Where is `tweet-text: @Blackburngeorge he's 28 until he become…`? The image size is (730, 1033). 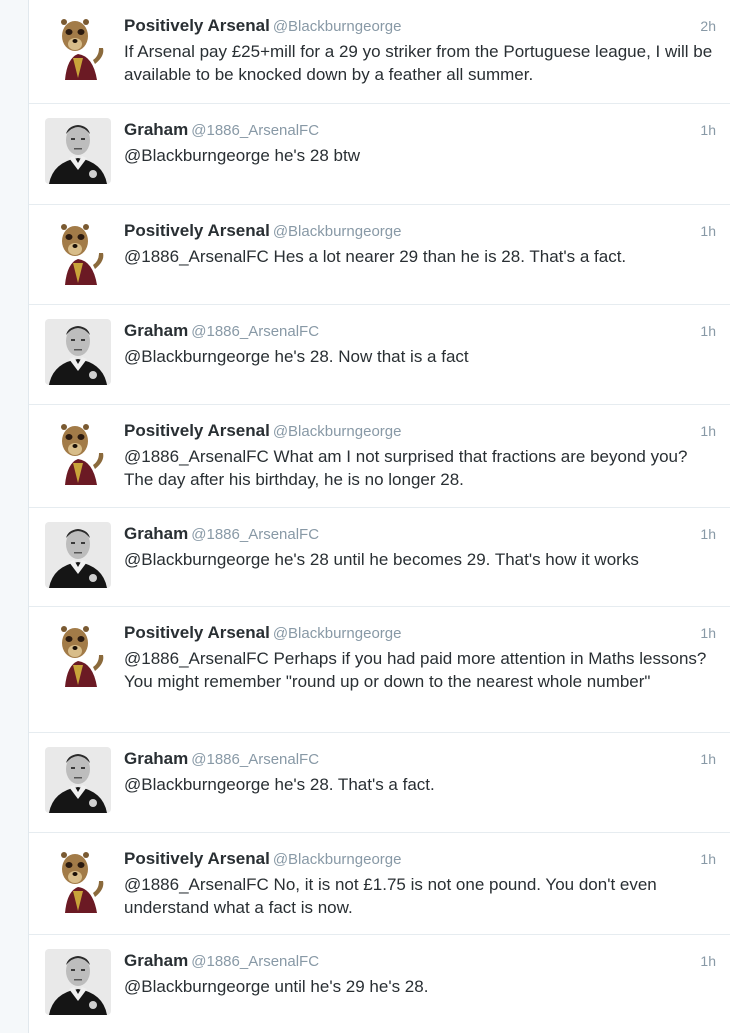
tweet-text: @Blackburngeorge he's 28 until he become… is located at coordinates (381, 559).